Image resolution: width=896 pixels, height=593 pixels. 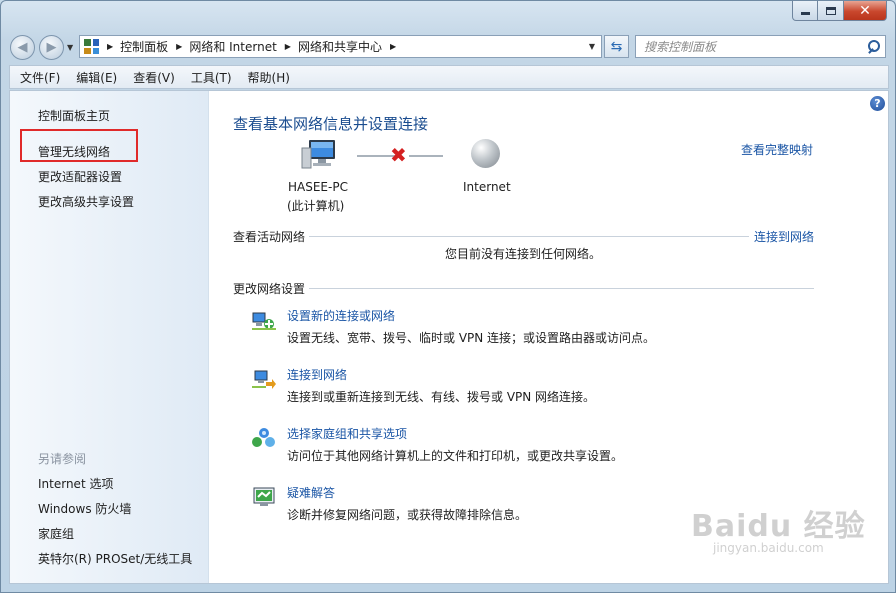 I want to click on close-icon: ✕, so click(x=865, y=10).